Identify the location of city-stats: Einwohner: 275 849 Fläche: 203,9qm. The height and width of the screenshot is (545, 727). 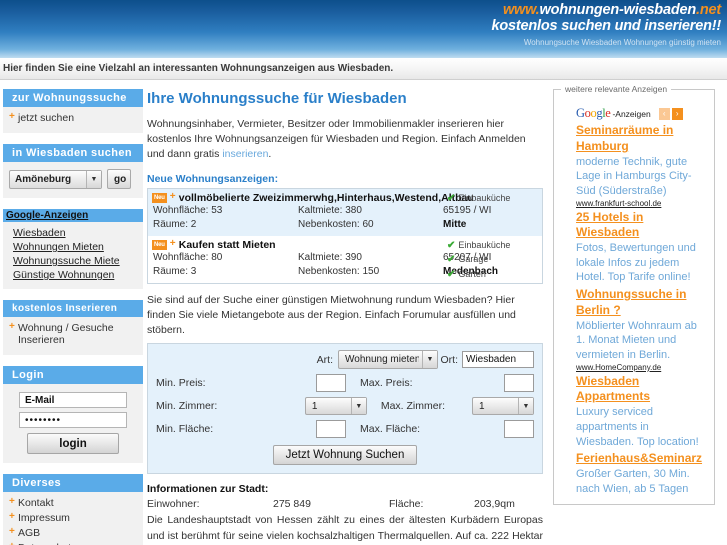
(345, 504).